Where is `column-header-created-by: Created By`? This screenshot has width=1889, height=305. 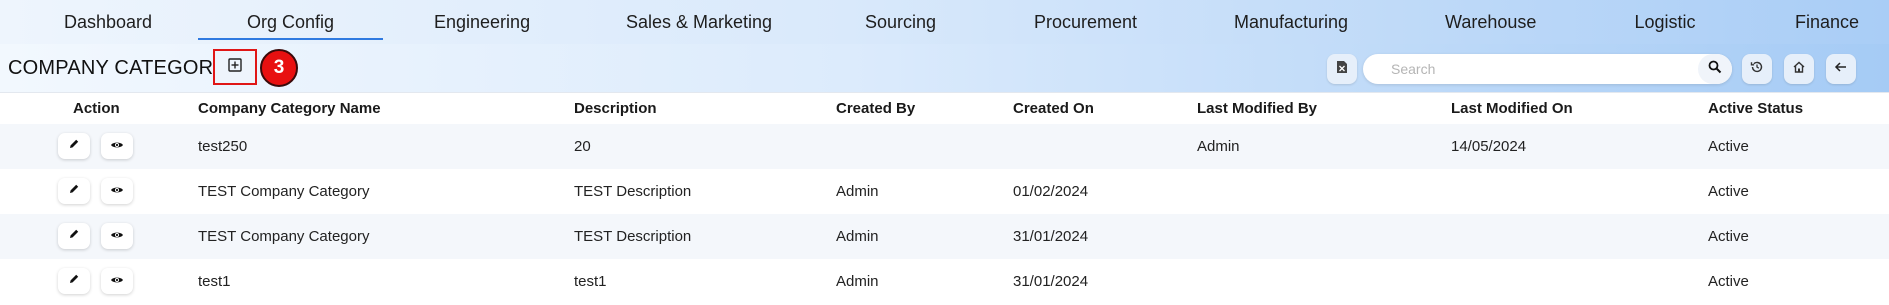 column-header-created-by: Created By is located at coordinates (875, 108).